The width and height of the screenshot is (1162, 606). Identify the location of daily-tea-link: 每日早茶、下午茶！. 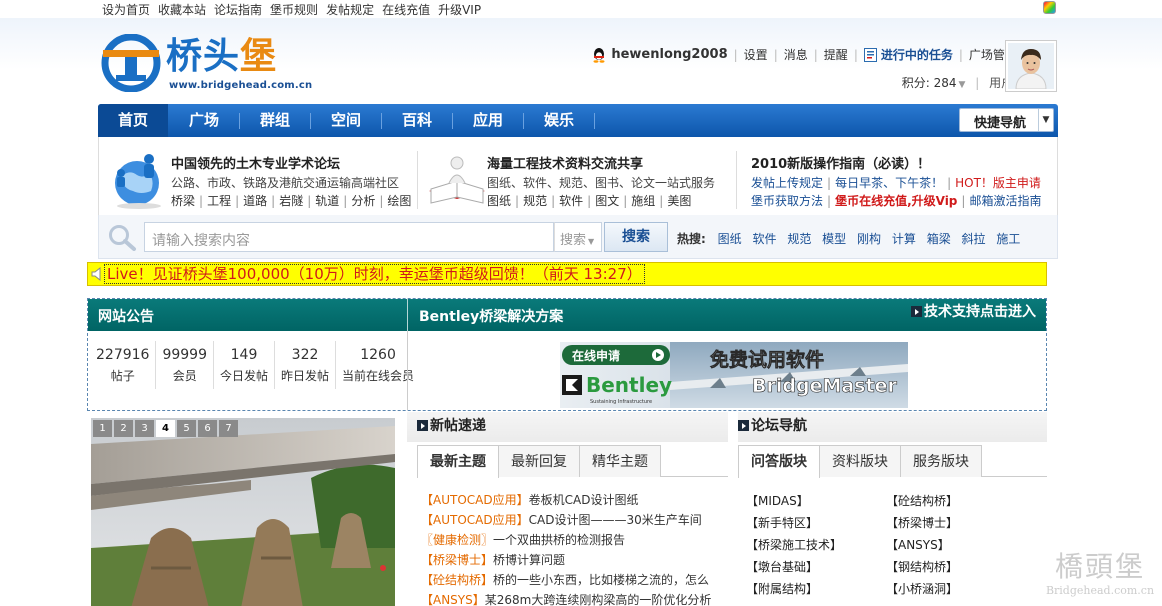
(889, 183).